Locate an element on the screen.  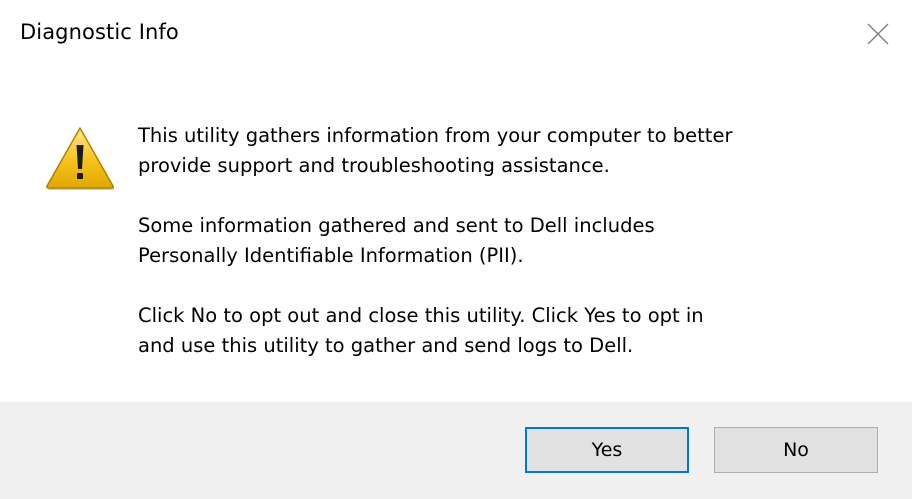
no-button: No is located at coordinates (796, 450).